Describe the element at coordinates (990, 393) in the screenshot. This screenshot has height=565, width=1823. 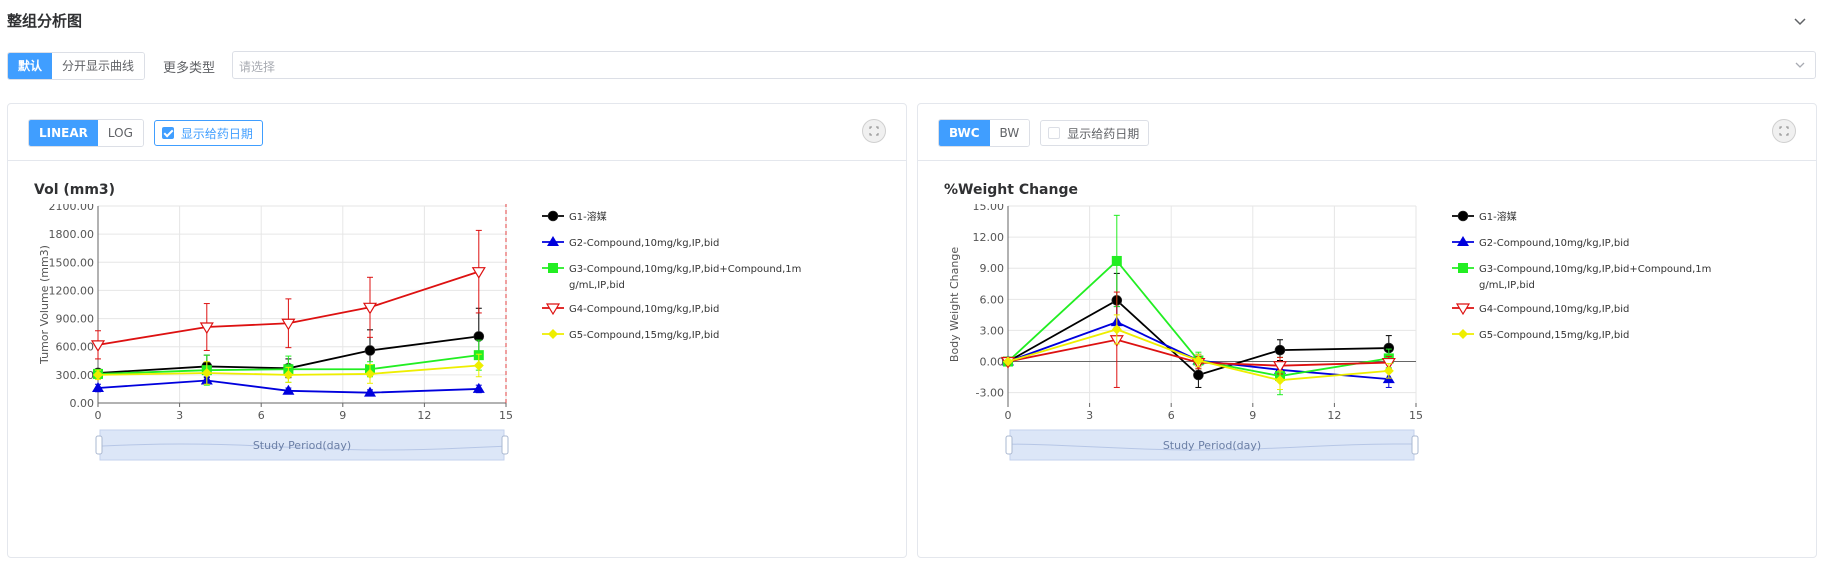
I see `y-tick-label: -3.00` at that location.